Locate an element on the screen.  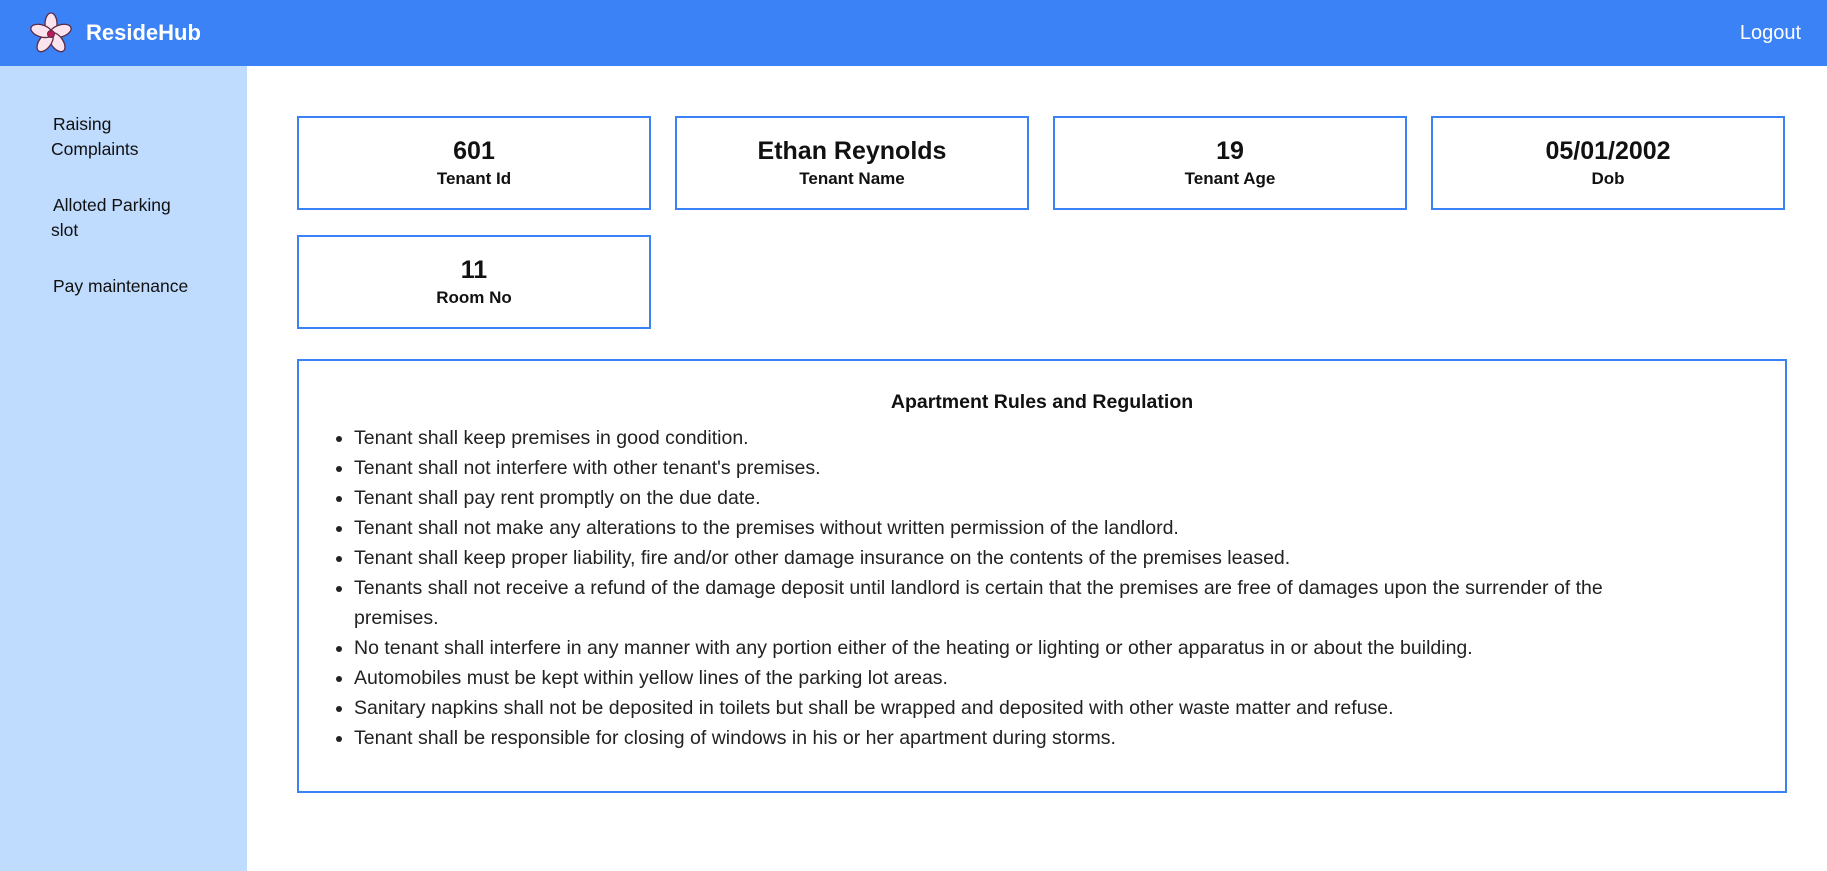
brand: ResideHub is located at coordinates (114, 33).